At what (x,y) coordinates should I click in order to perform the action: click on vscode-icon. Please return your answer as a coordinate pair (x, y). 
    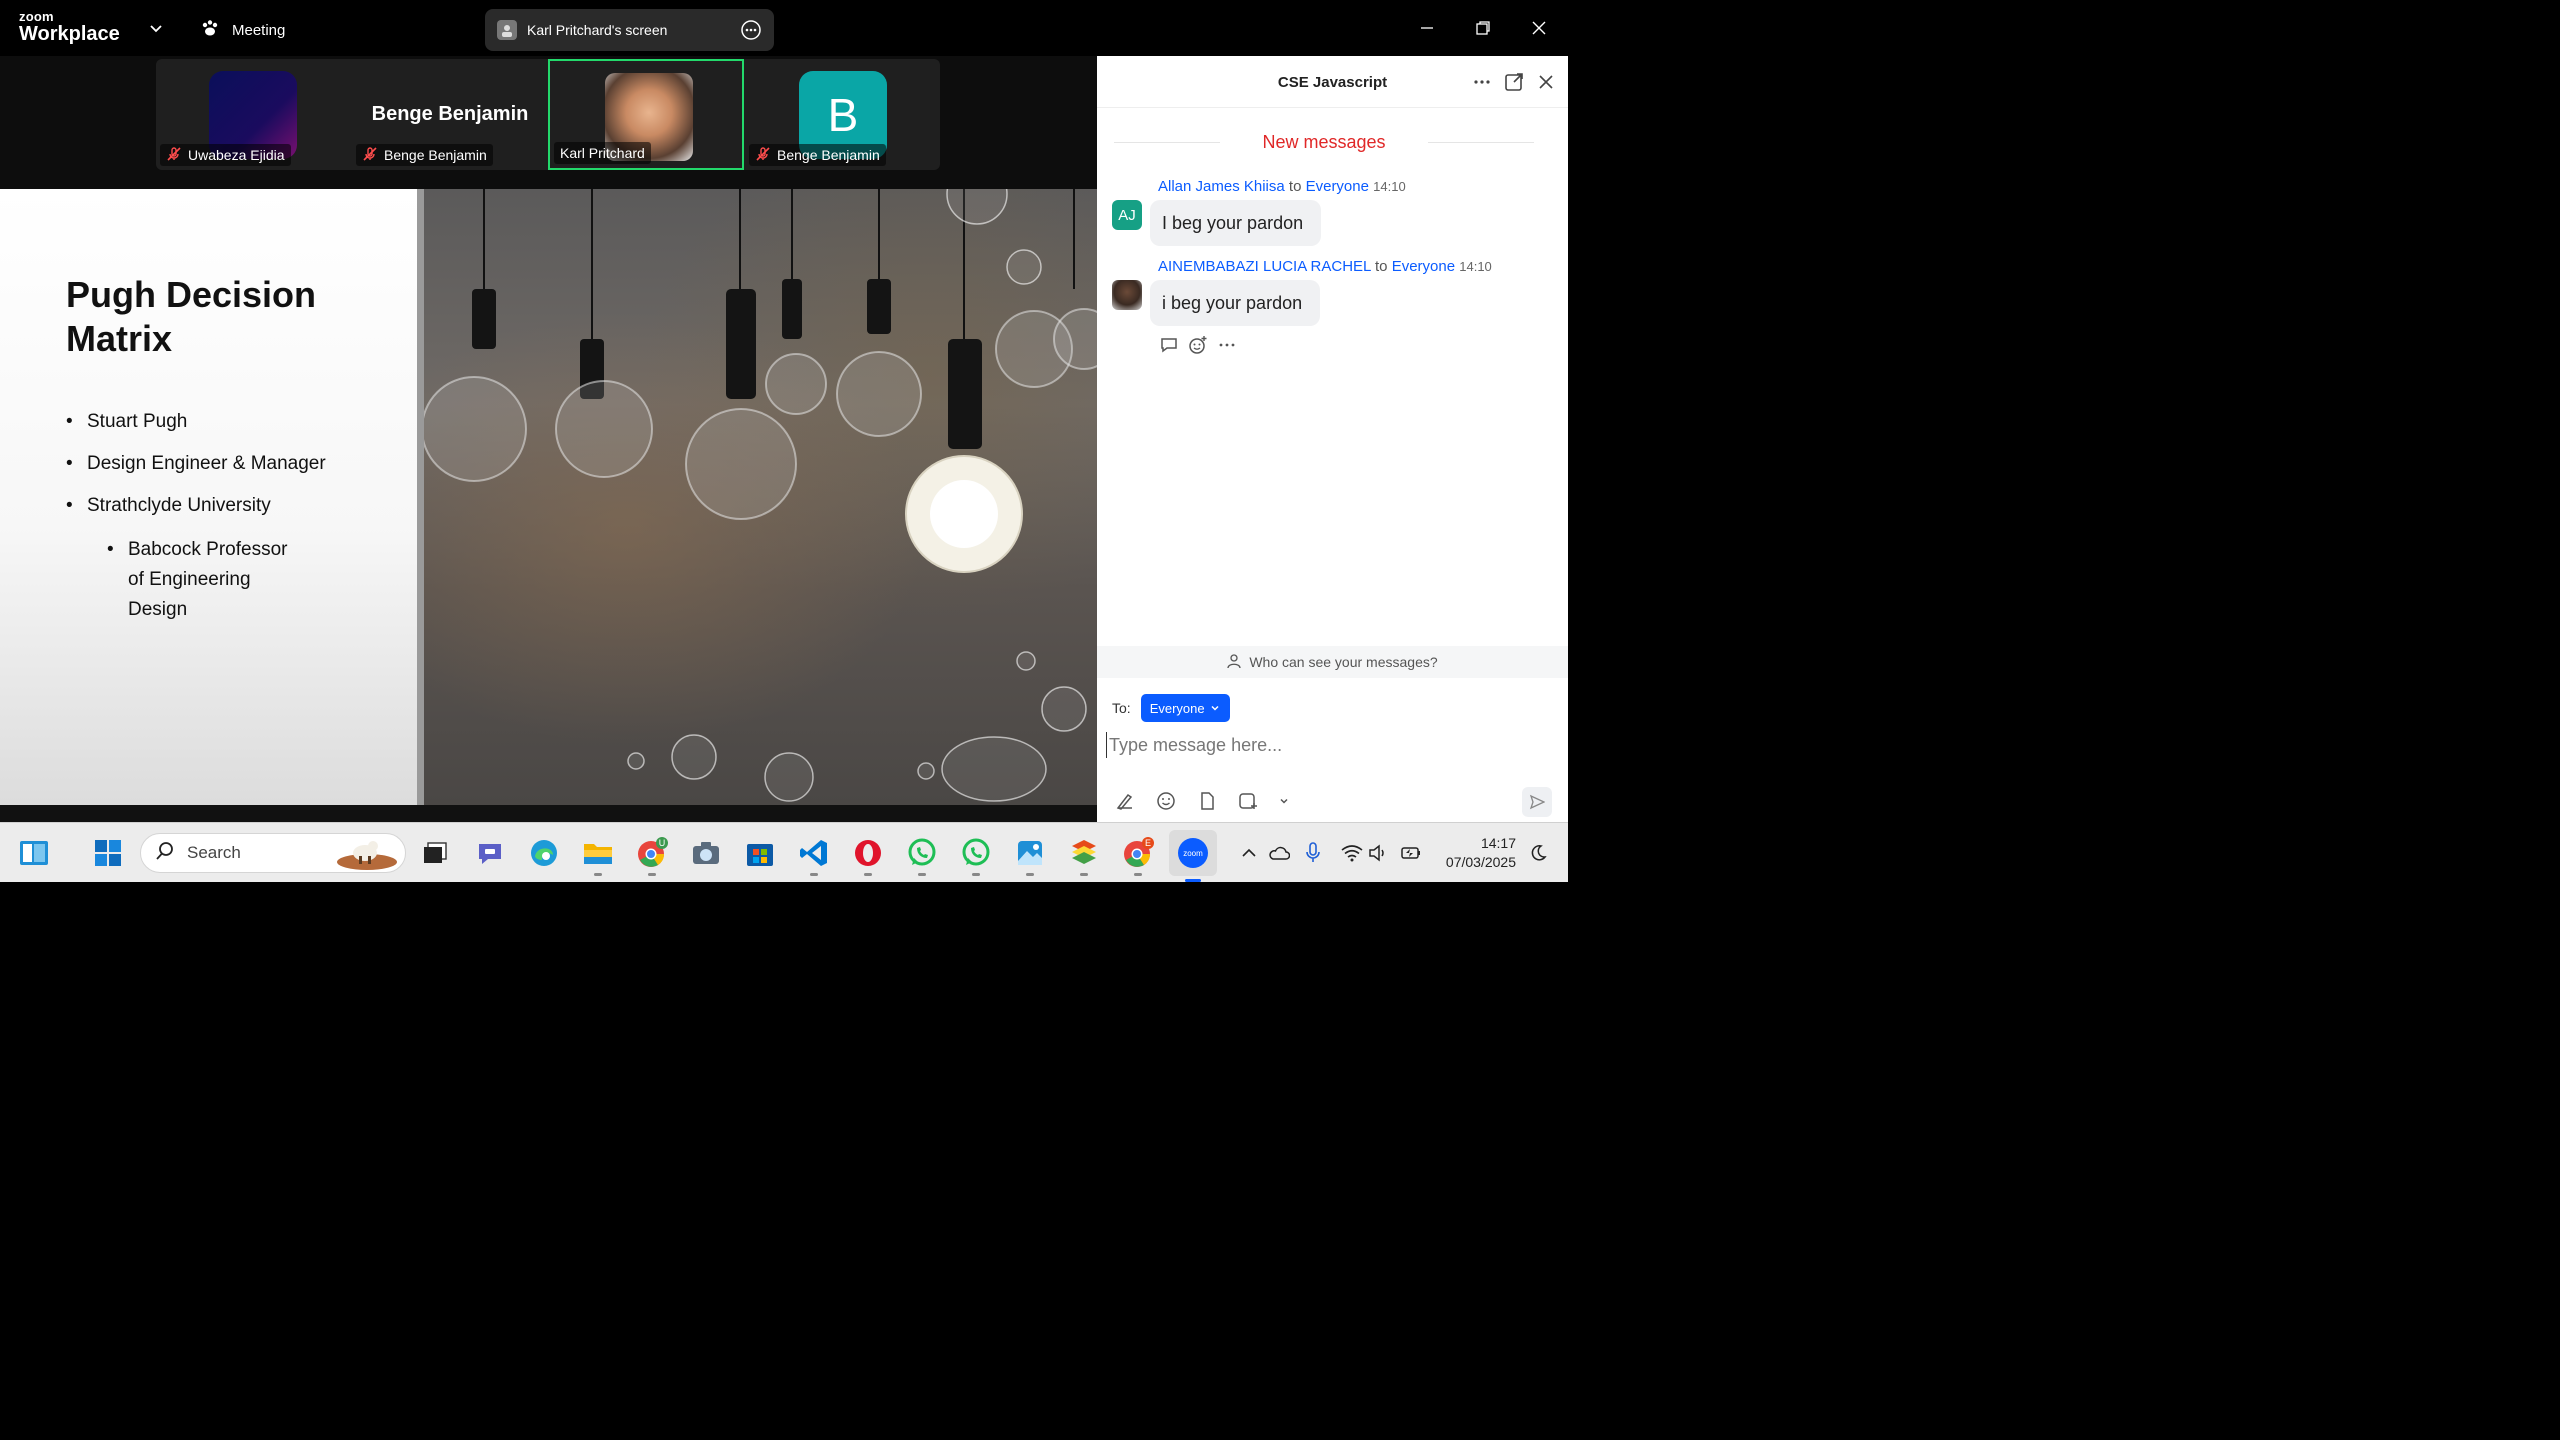
    Looking at the image, I should click on (814, 856).